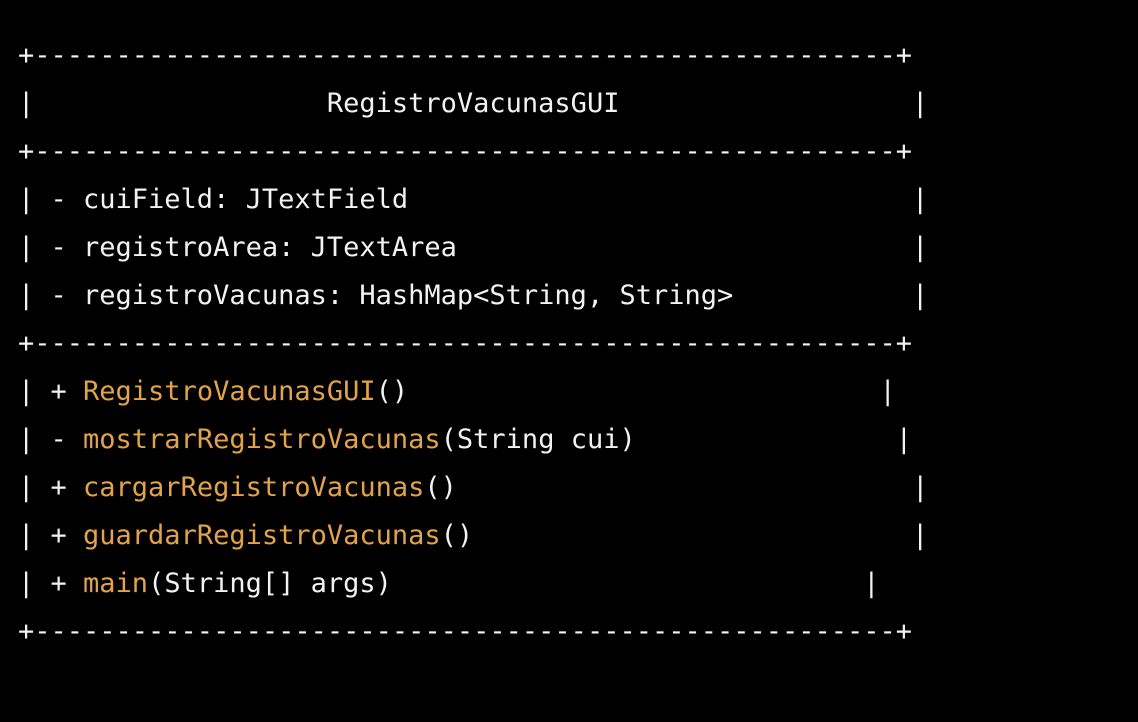 The width and height of the screenshot is (1138, 722). What do you see at coordinates (457, 391) in the screenshot?
I see `method-constructor: | + RegistroVacunasGUI() |` at bounding box center [457, 391].